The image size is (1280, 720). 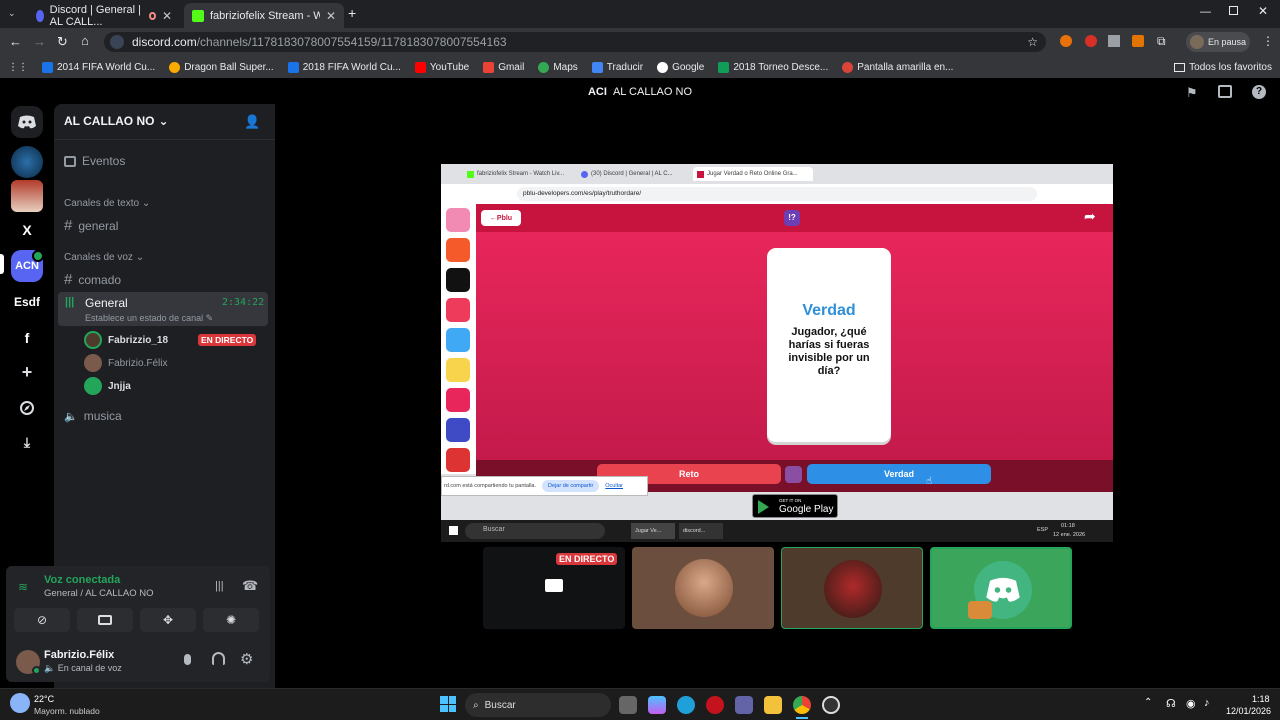 What do you see at coordinates (104, 257) in the screenshot?
I see `voice-channels-category: Canales de voz ⌄` at bounding box center [104, 257].